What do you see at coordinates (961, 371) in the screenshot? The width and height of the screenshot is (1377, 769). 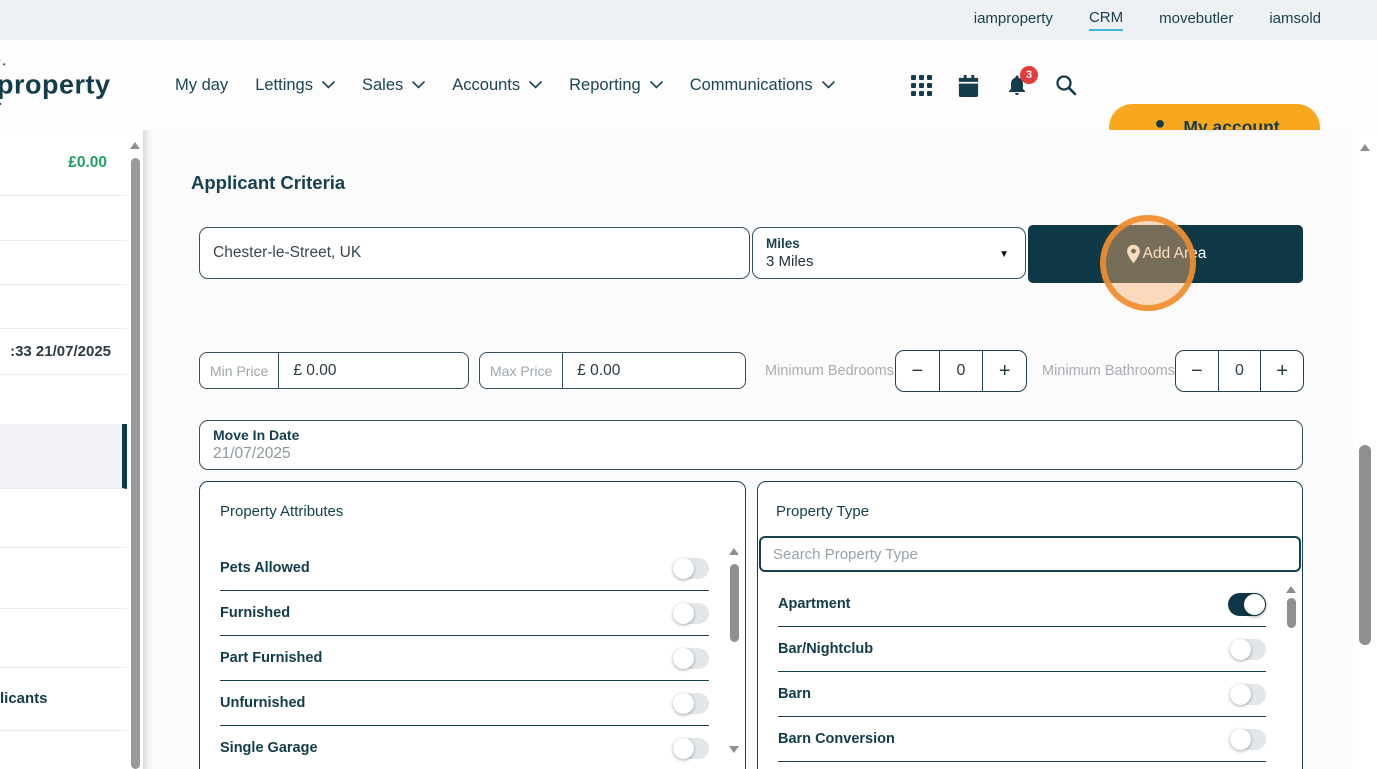 I see `min-bedrooms-value: 0` at bounding box center [961, 371].